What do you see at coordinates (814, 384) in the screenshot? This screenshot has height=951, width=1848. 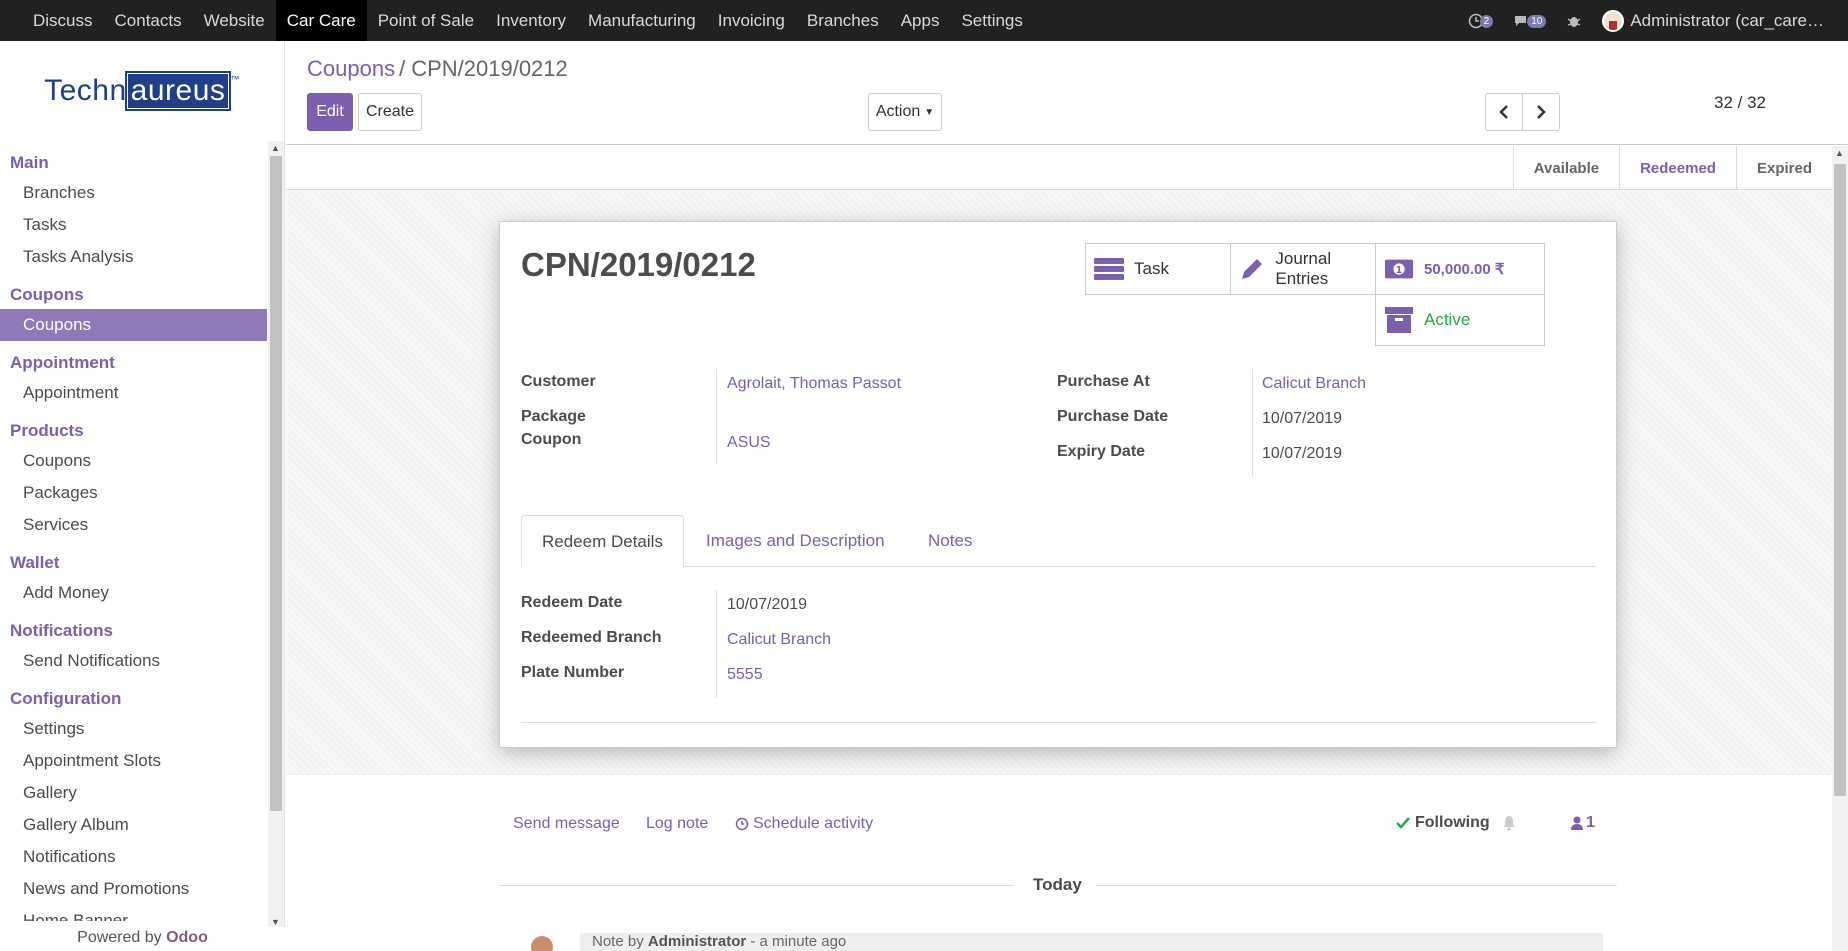 I see `customer-field: Agrolait, Thomas Passot` at bounding box center [814, 384].